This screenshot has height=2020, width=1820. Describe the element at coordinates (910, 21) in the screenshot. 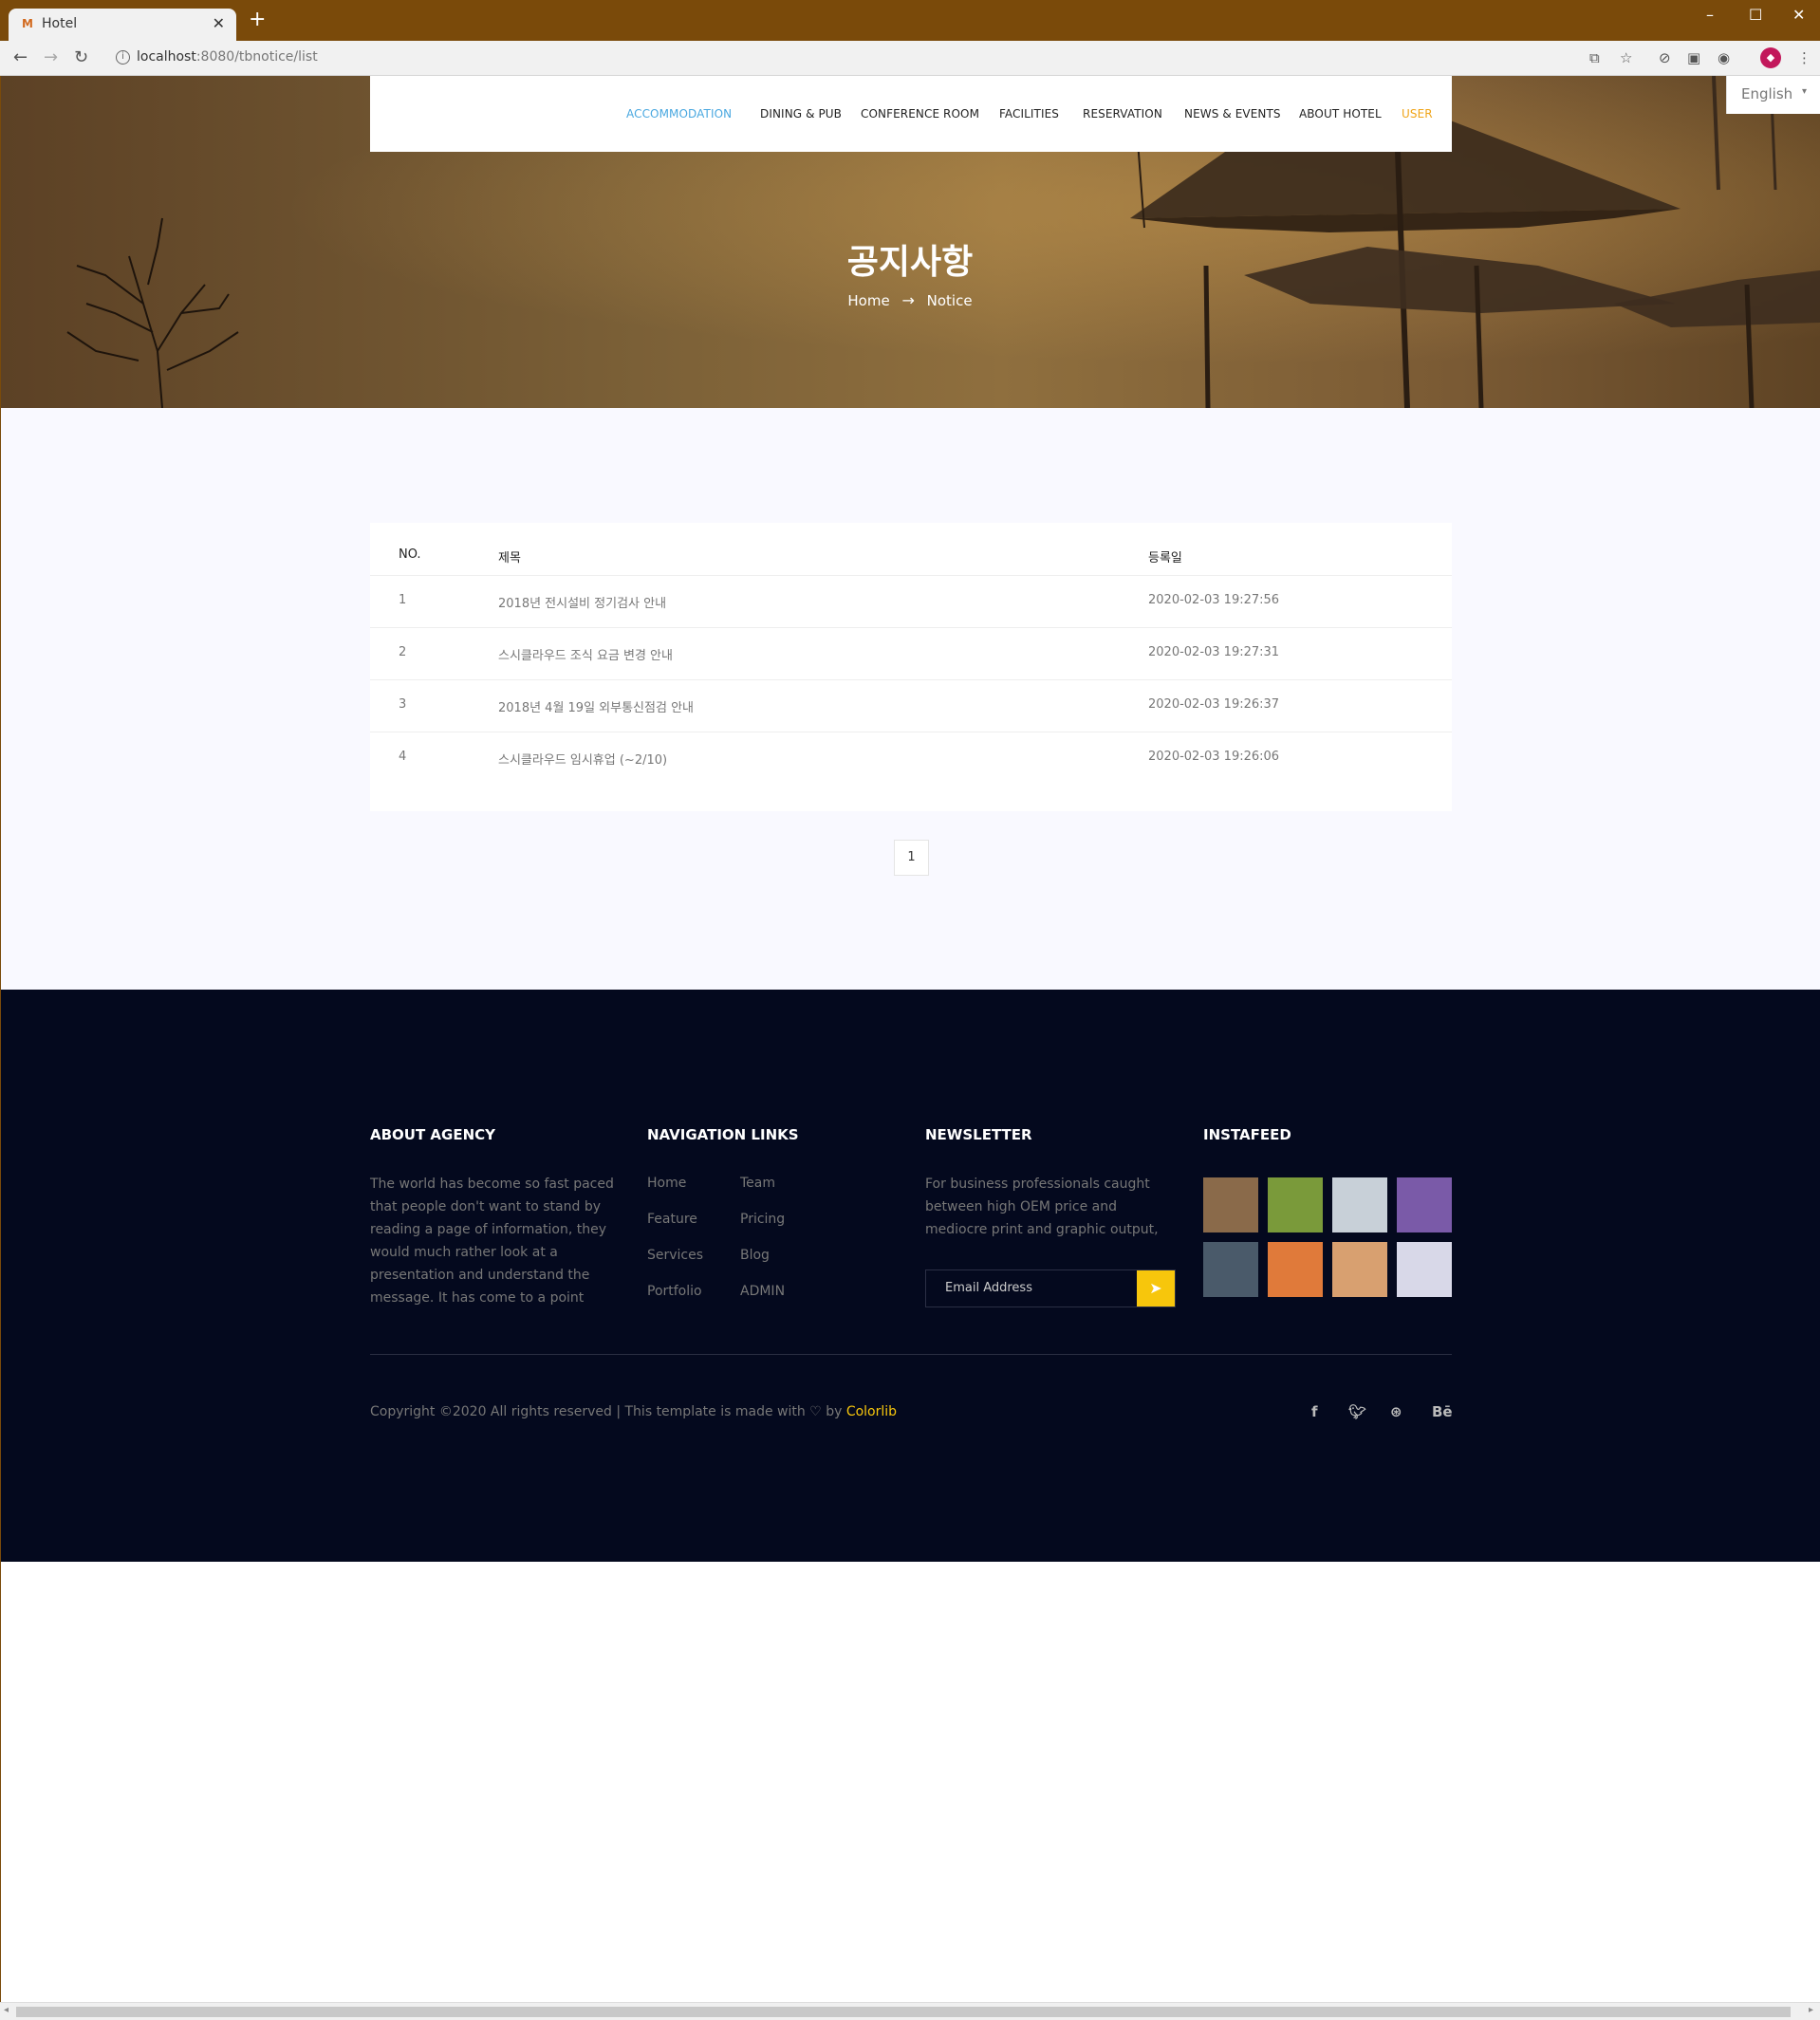

I see `browser-titlebar: M Hotel ✕ + – ☐ ✕` at that location.